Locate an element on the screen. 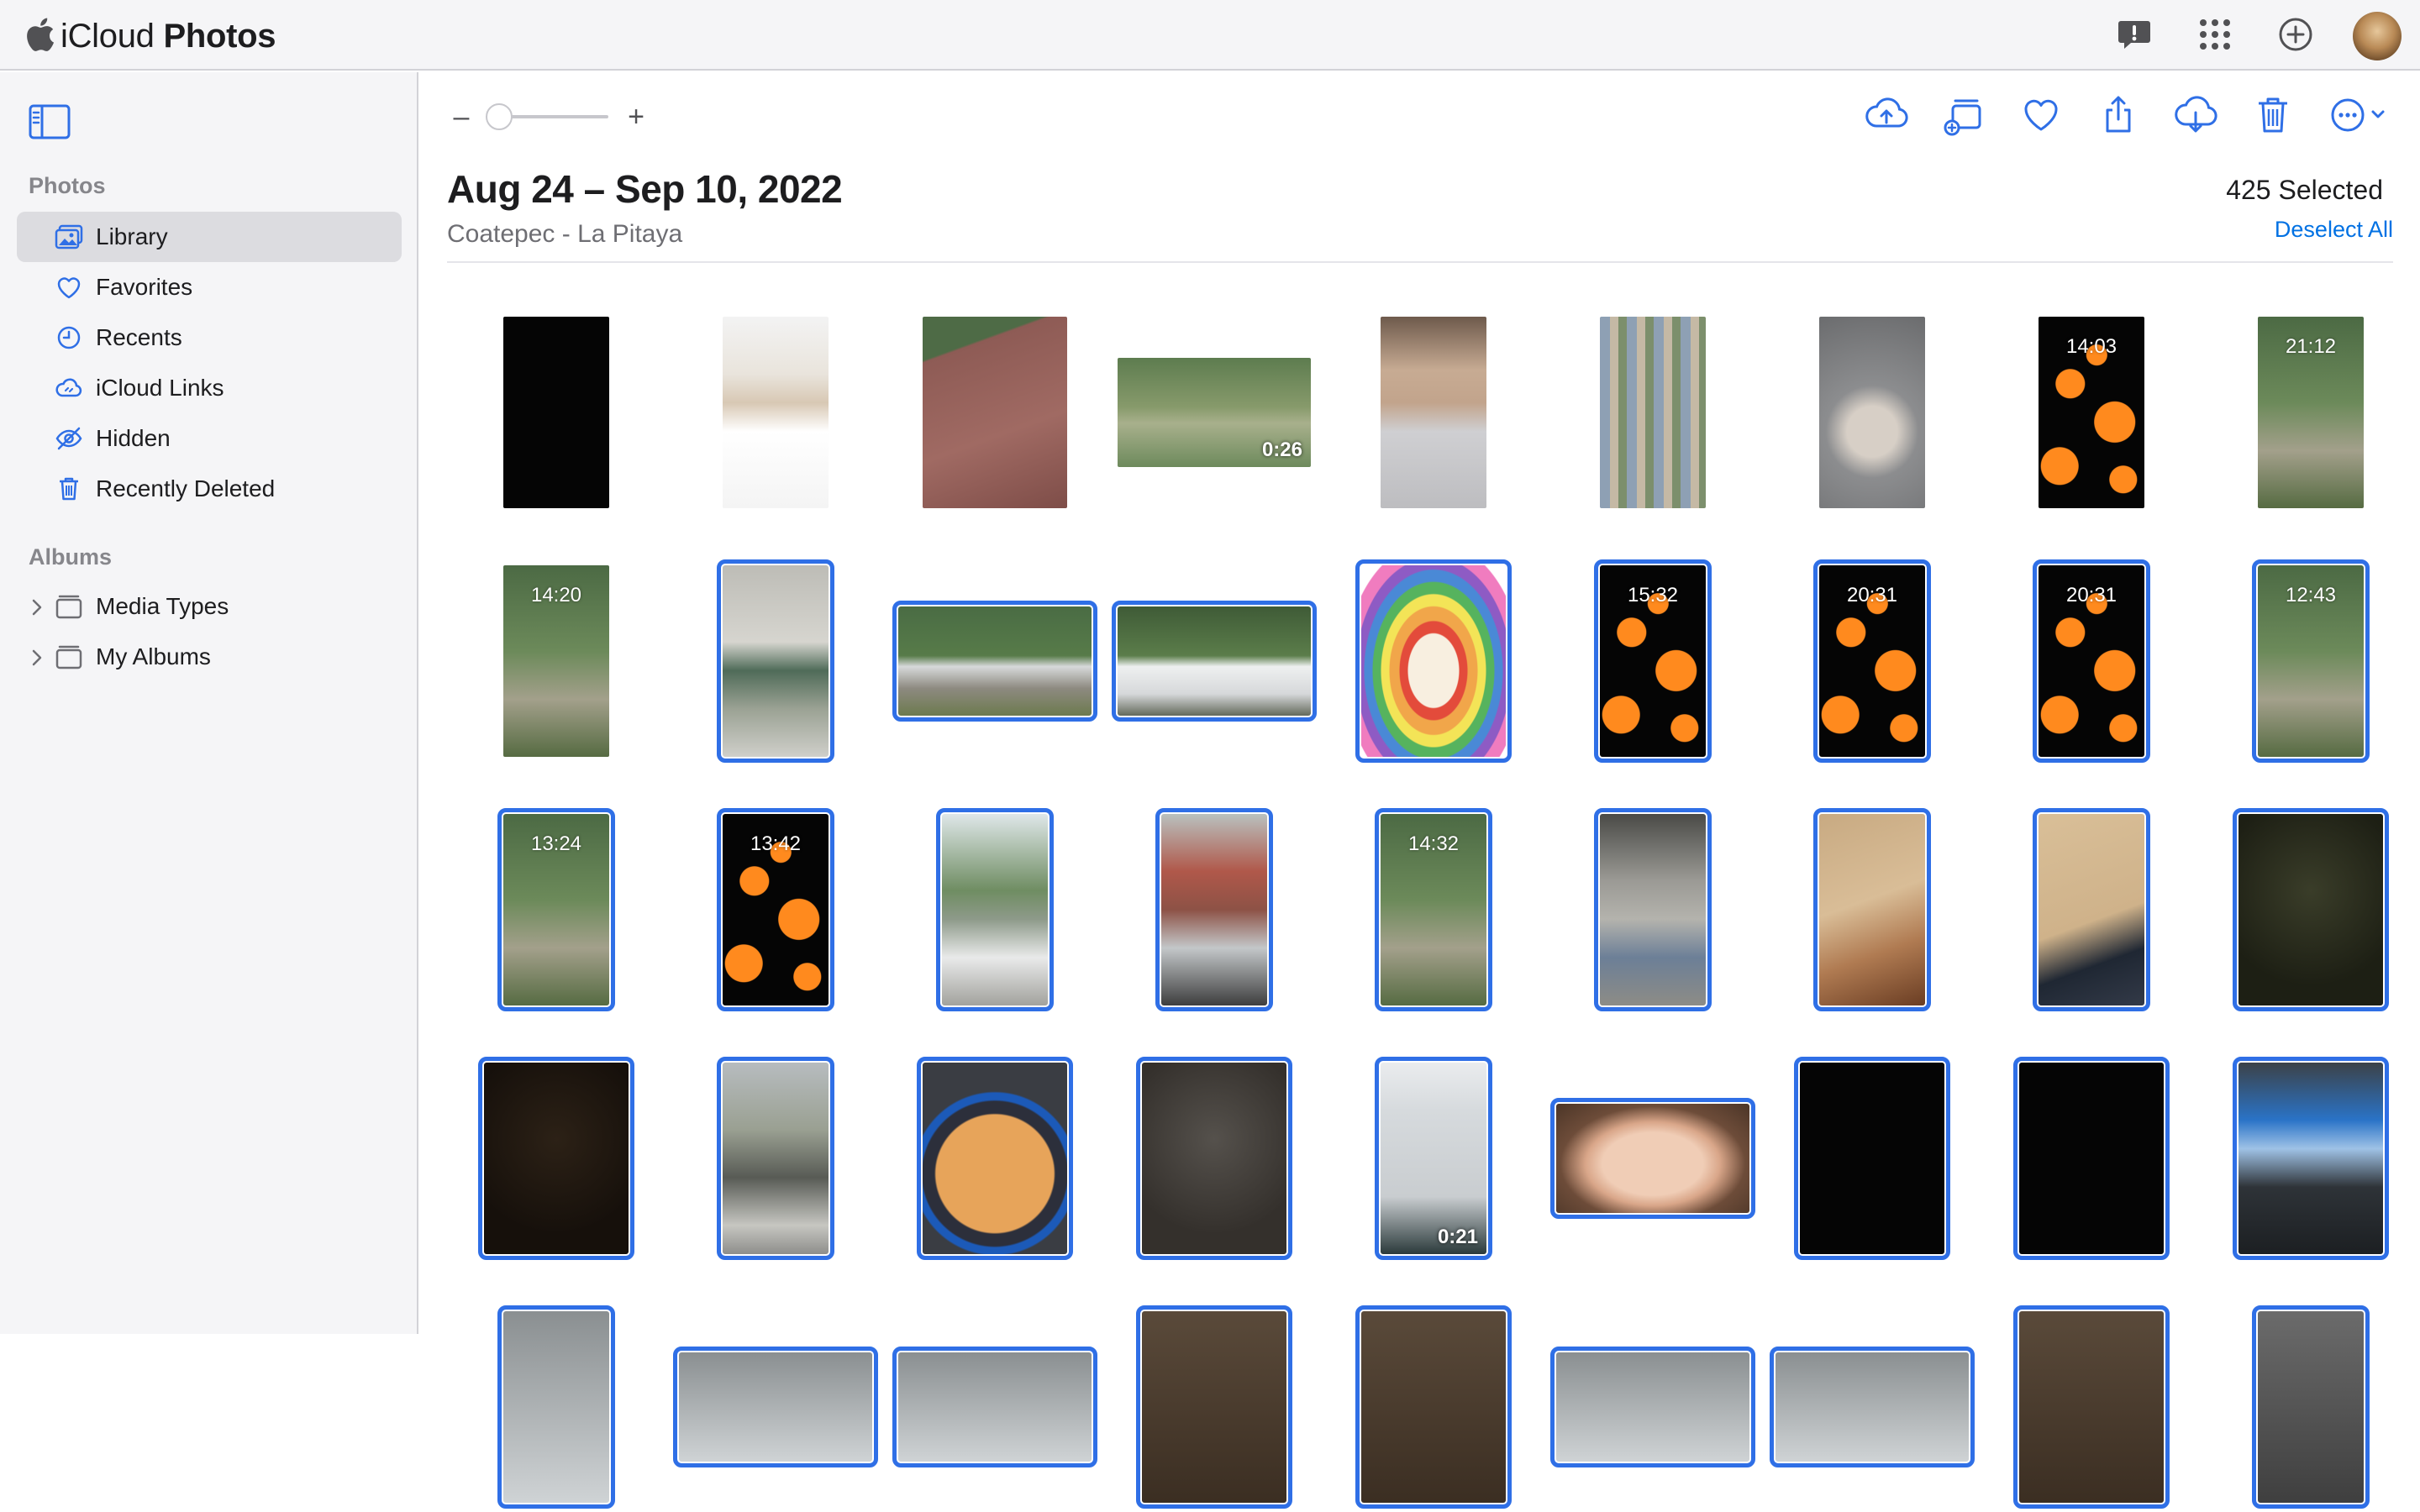  photo-cell: 0:26 is located at coordinates (1214, 412).